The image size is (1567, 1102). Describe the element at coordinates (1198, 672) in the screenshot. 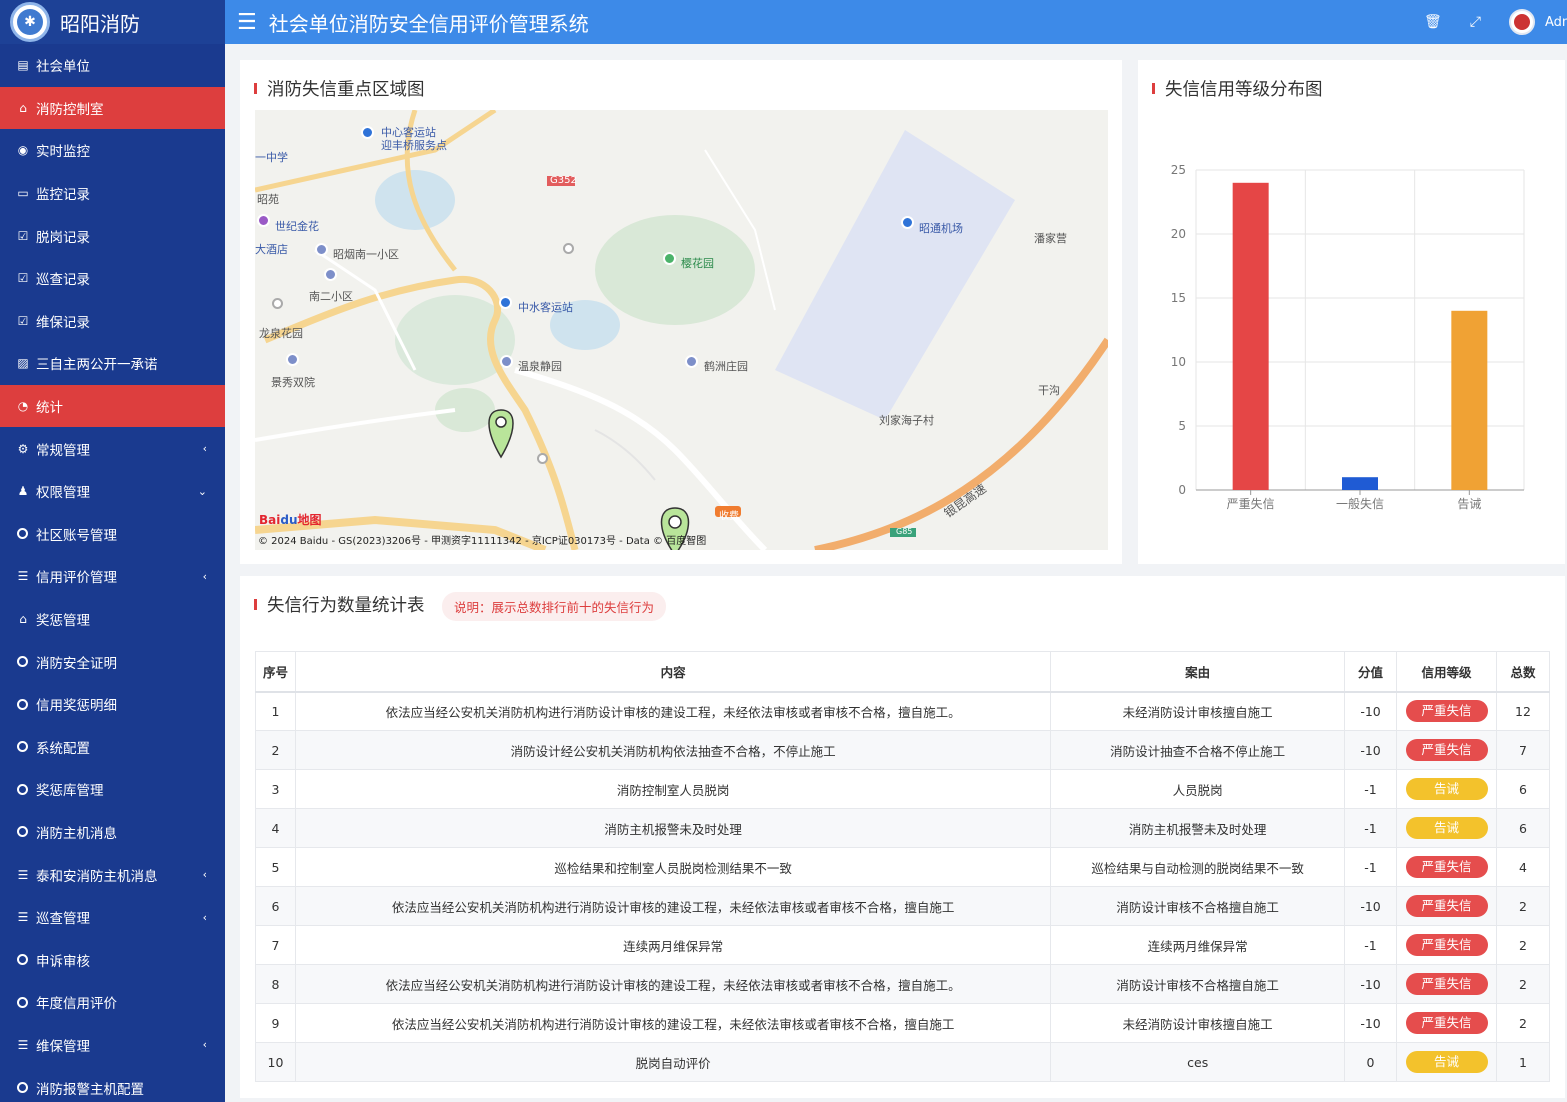

I see `column-header: 案由` at that location.